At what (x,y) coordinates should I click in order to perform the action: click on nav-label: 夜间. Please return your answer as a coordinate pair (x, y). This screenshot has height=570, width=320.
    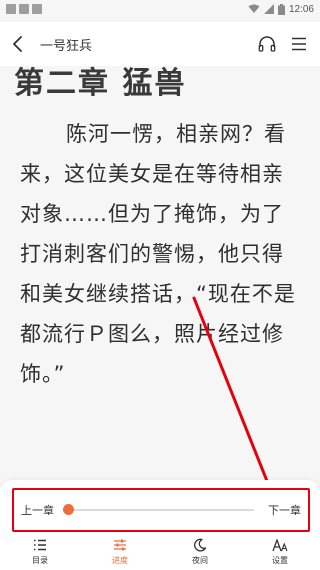
    Looking at the image, I should click on (200, 560).